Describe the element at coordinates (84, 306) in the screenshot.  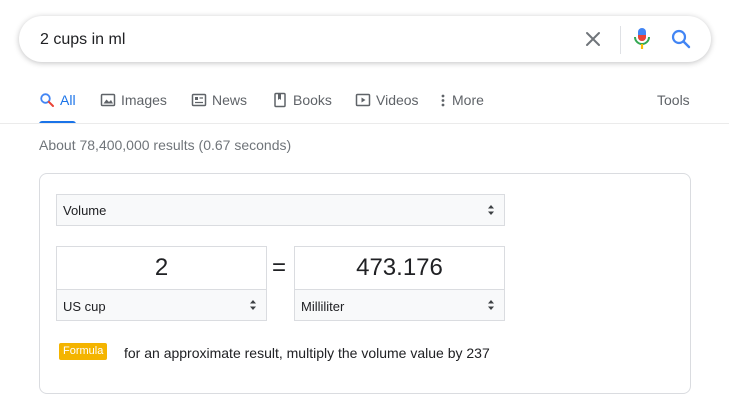
I see `from-unit-value: US cup` at that location.